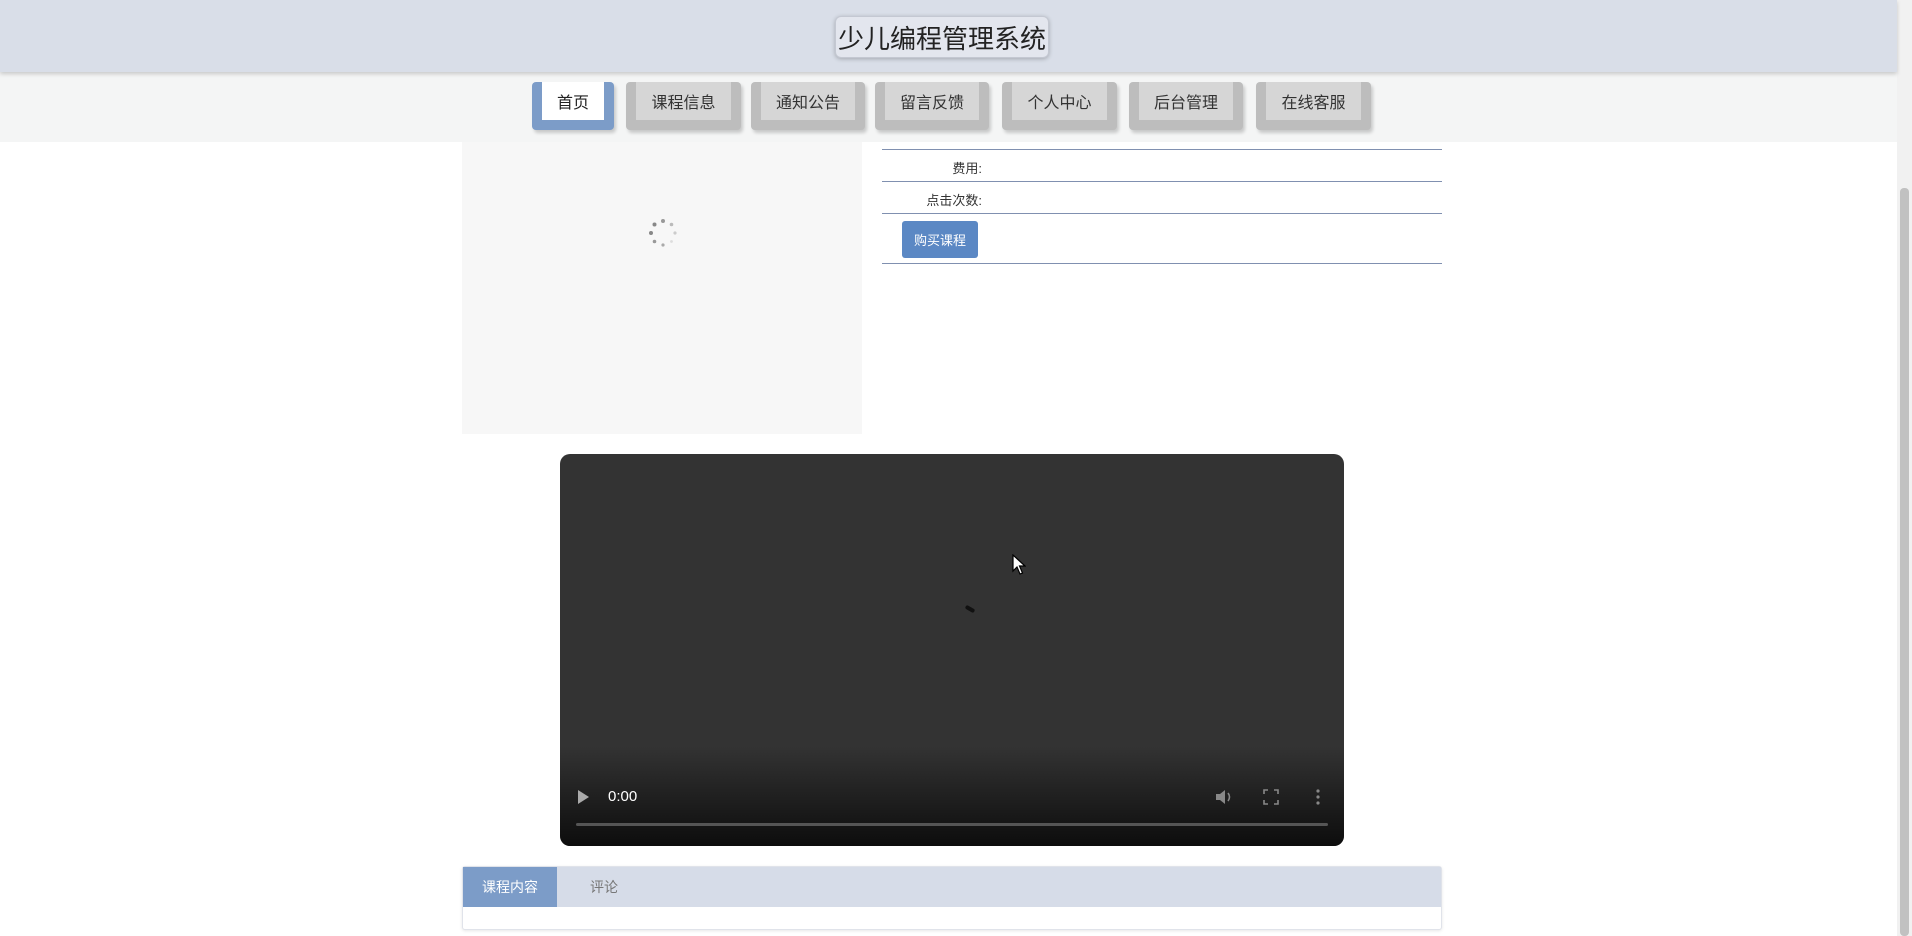 The height and width of the screenshot is (936, 1912). What do you see at coordinates (683, 101) in the screenshot?
I see `nav-item-label: 课程信息` at bounding box center [683, 101].